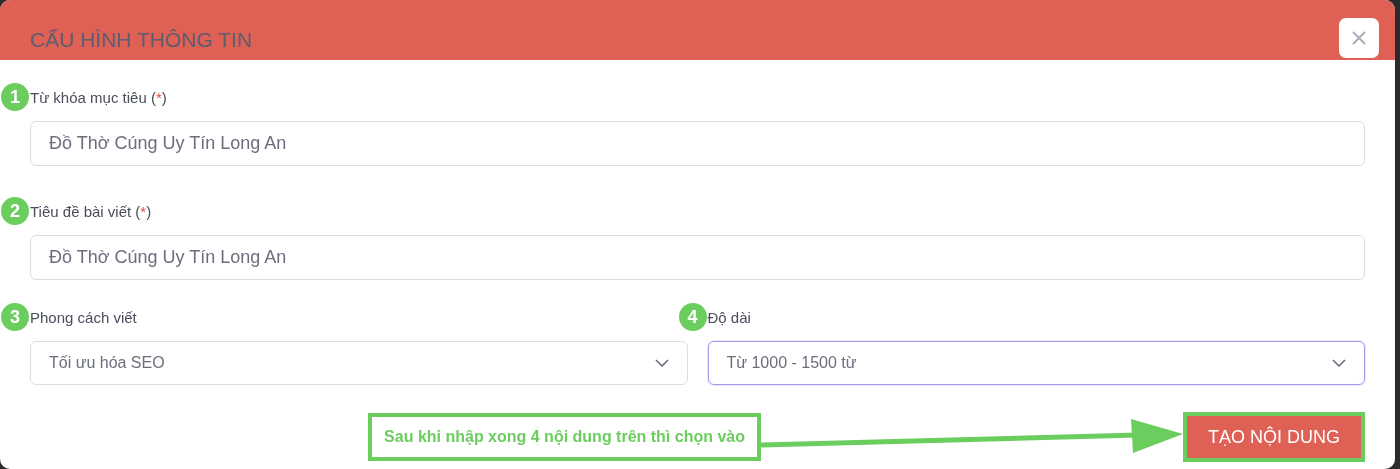  Describe the element at coordinates (1274, 437) in the screenshot. I see `create-content-button: TẠO NỘI DUNG` at that location.